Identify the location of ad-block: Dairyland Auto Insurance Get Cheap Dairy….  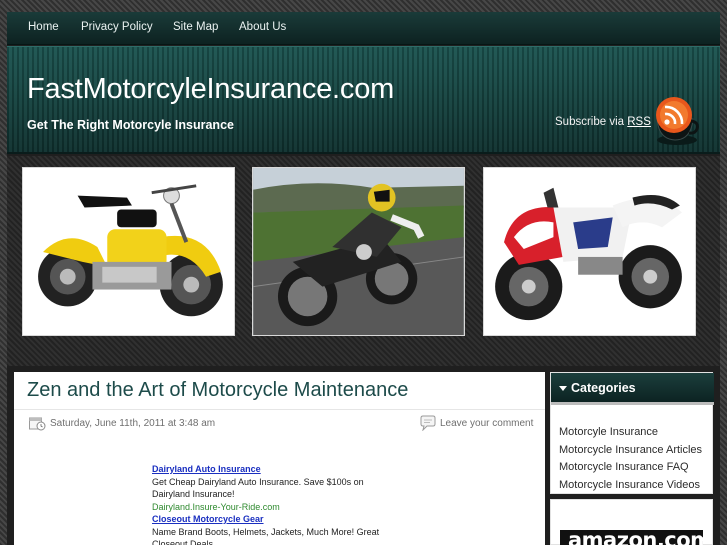
(272, 504).